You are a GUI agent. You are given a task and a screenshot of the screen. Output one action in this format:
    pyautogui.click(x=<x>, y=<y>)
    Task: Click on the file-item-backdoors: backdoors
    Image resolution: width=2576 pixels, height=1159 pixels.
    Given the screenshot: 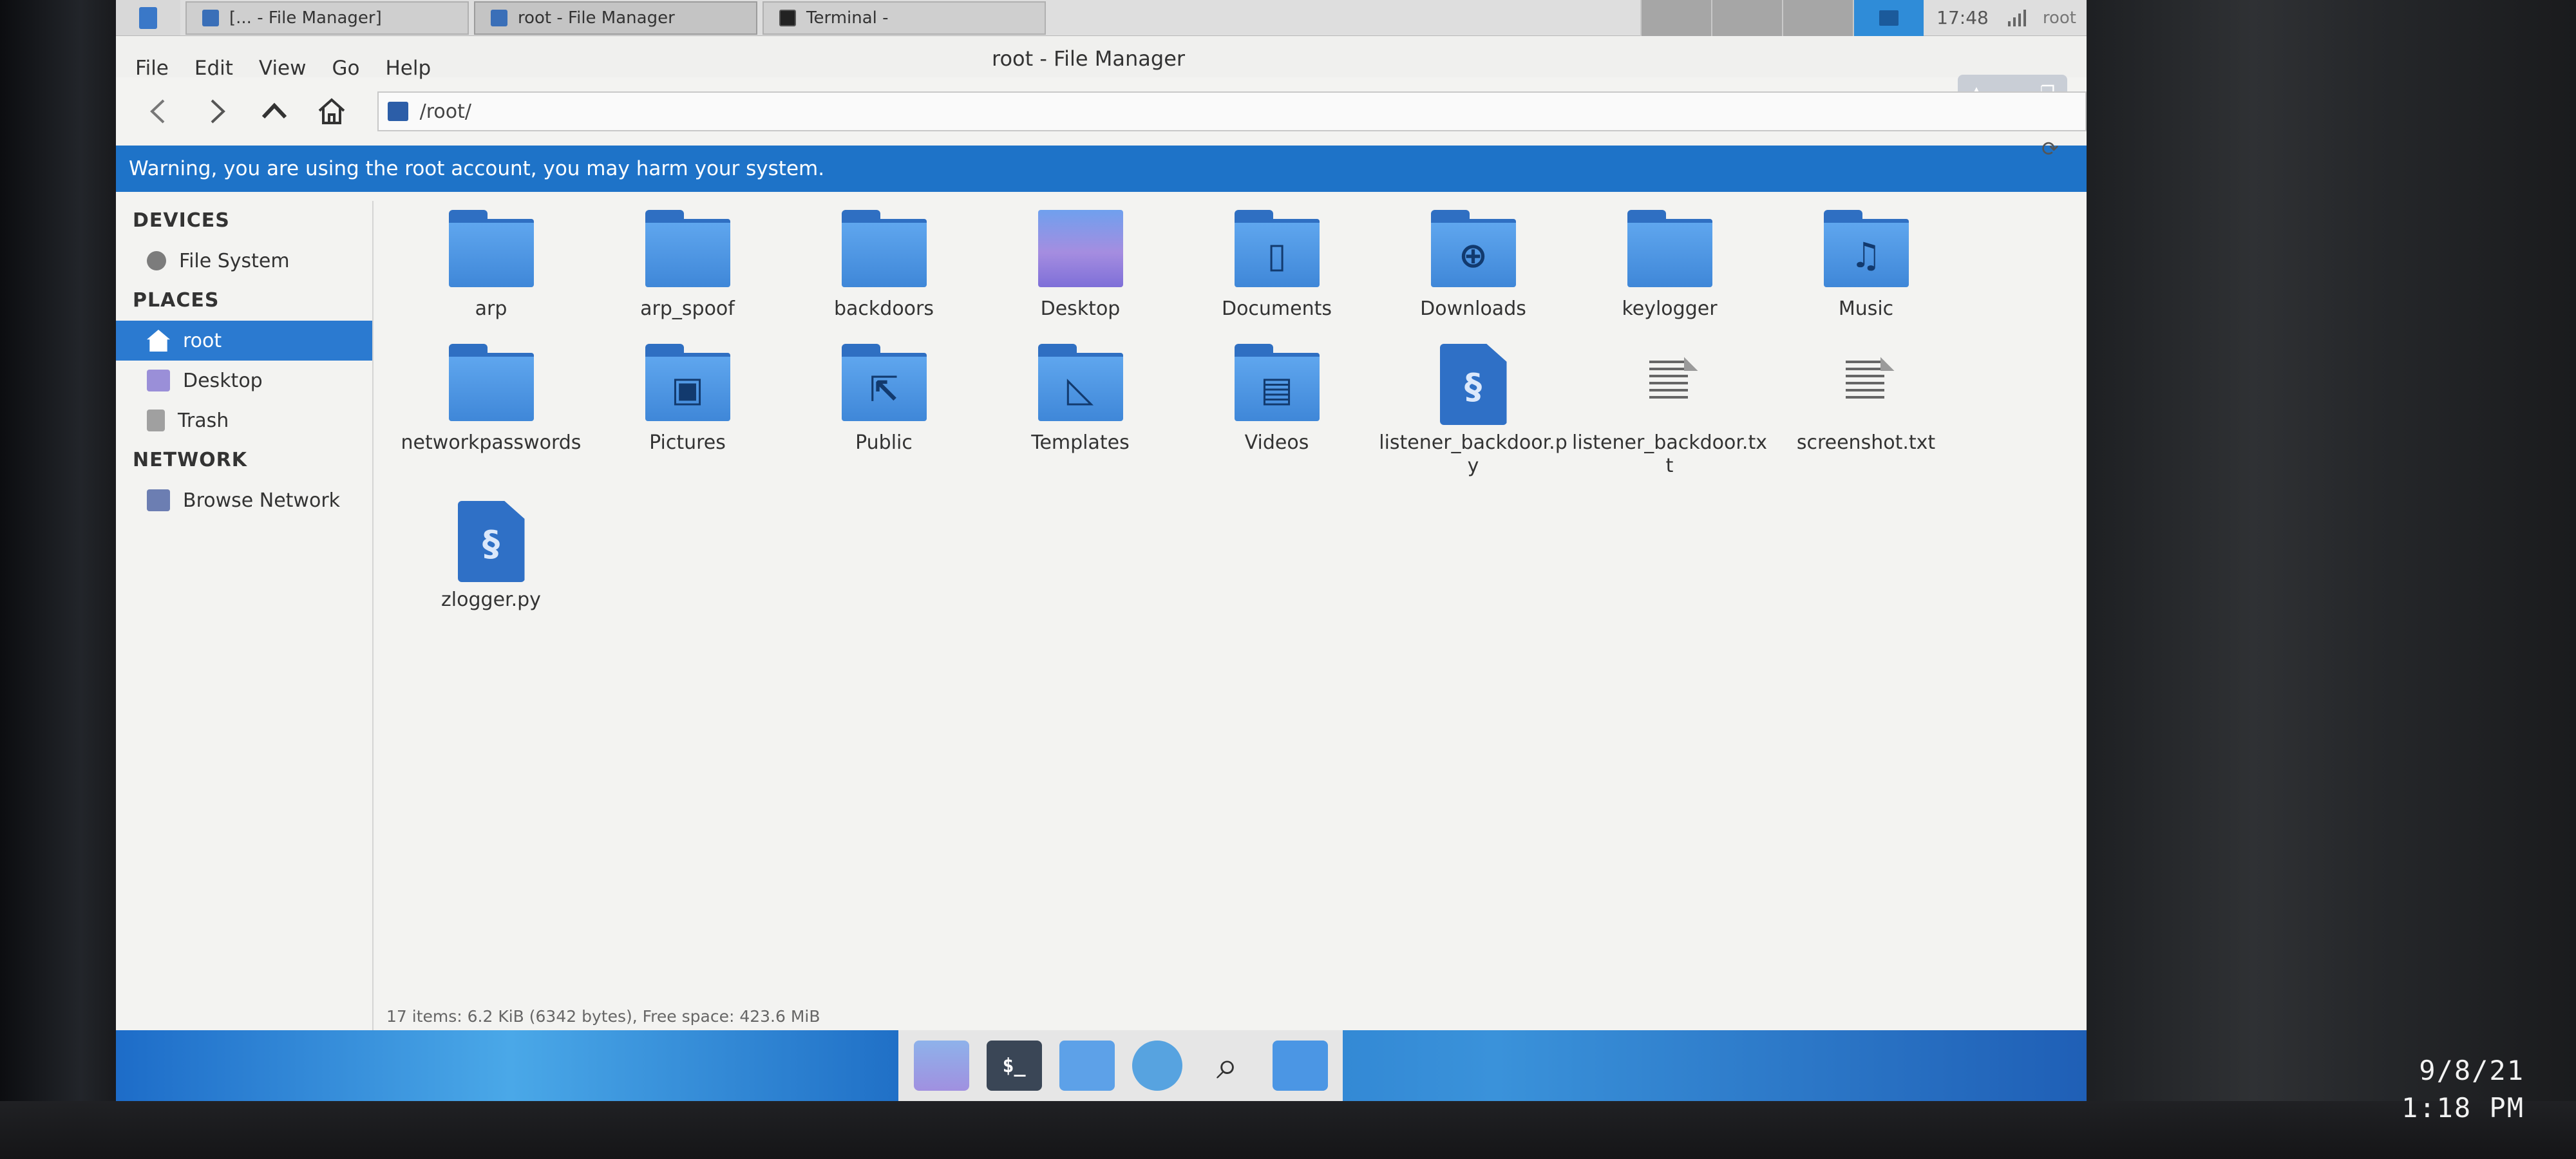 What is the action you would take?
    pyautogui.click(x=884, y=265)
    